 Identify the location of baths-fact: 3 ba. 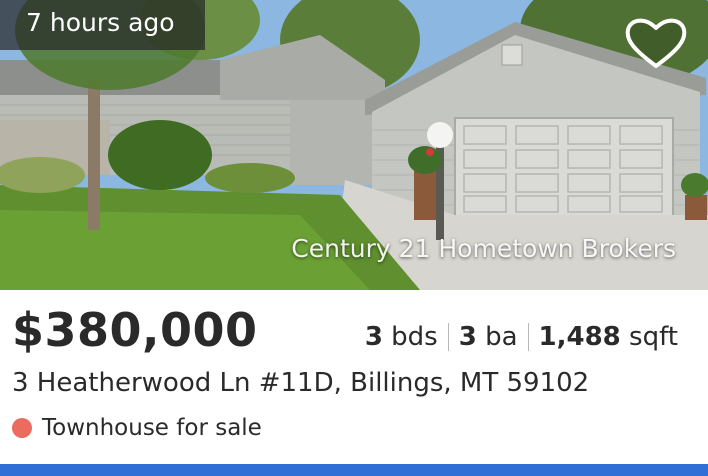
(488, 337).